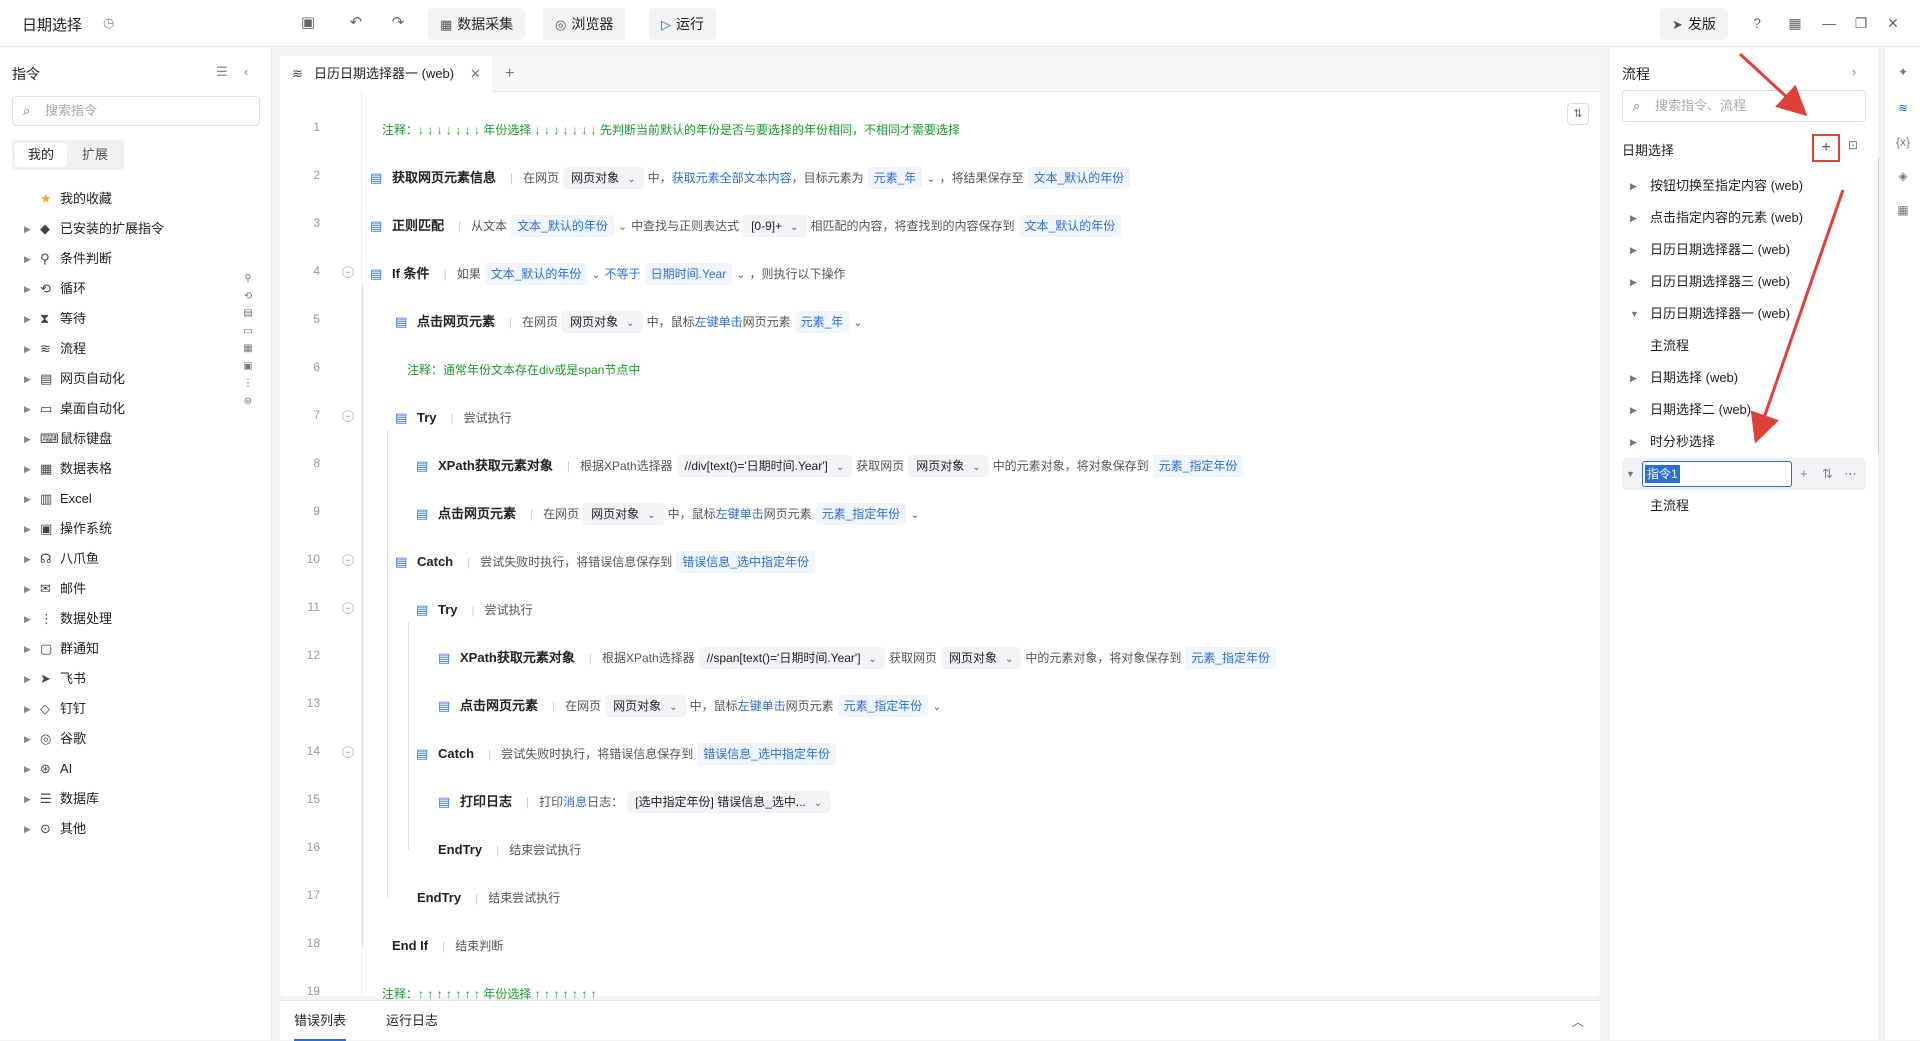 This screenshot has height=1041, width=1920. Describe the element at coordinates (1744, 314) in the screenshot. I see `flow-item: ▼ 日历日期选择器一 (web)` at that location.